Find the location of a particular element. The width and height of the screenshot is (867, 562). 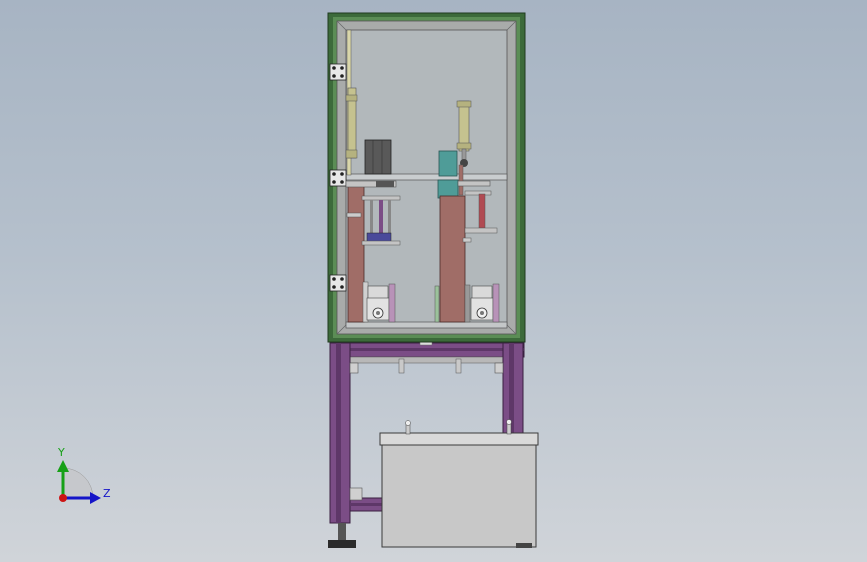

y-axis-label: Y is located at coordinates (61, 452).